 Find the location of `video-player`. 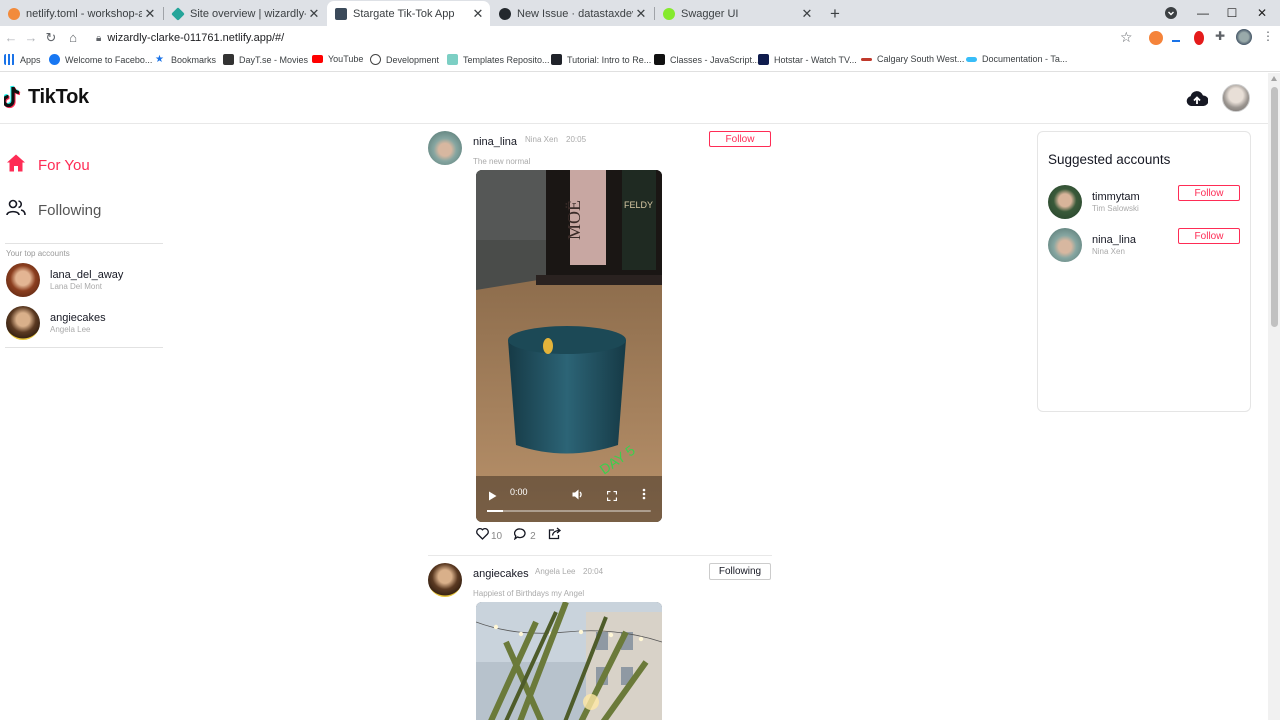

video-player is located at coordinates (569, 661).